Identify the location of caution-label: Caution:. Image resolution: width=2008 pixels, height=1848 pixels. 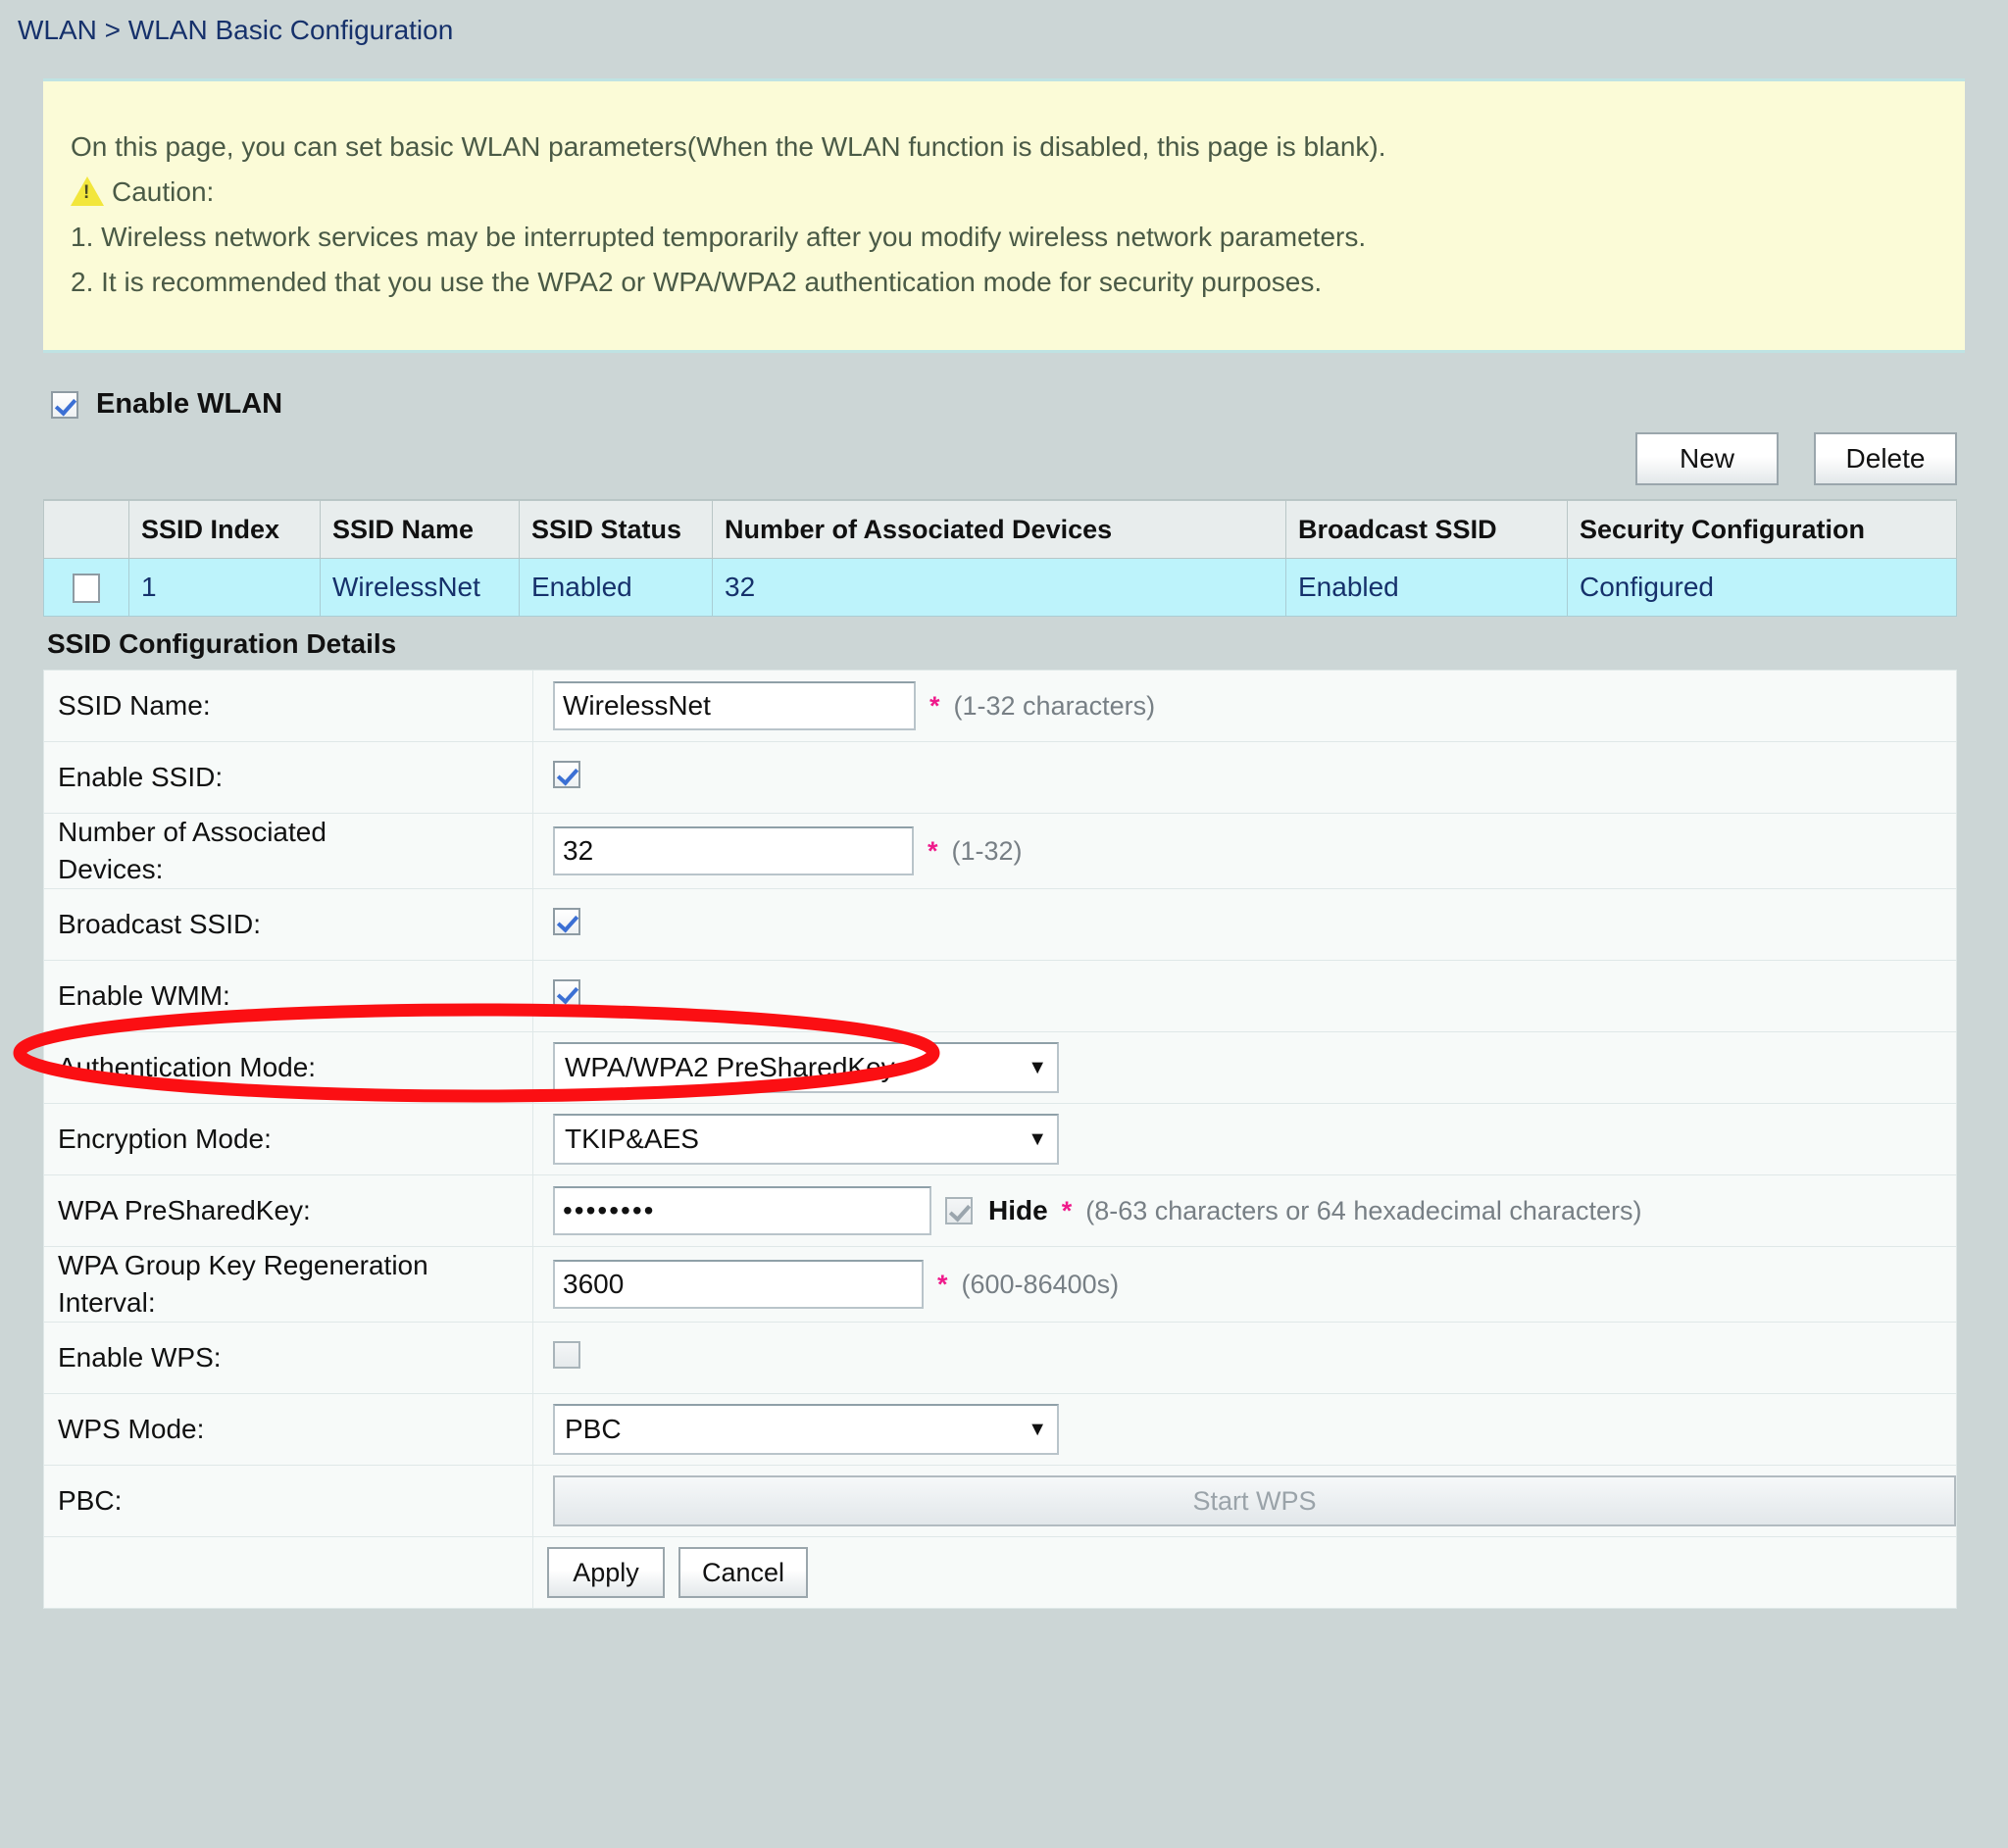
(163, 191).